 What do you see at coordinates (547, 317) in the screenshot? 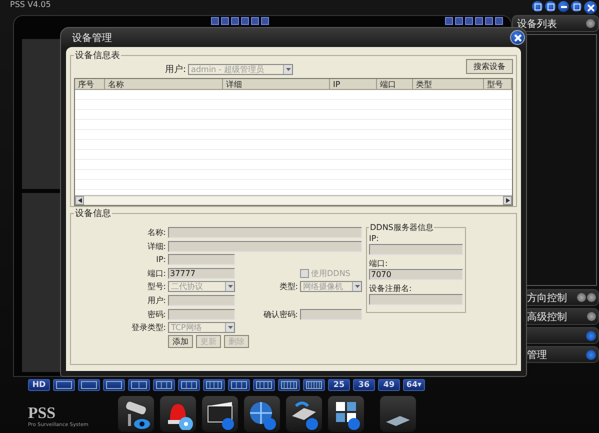
I see `panel-label: 高级控制` at bounding box center [547, 317].